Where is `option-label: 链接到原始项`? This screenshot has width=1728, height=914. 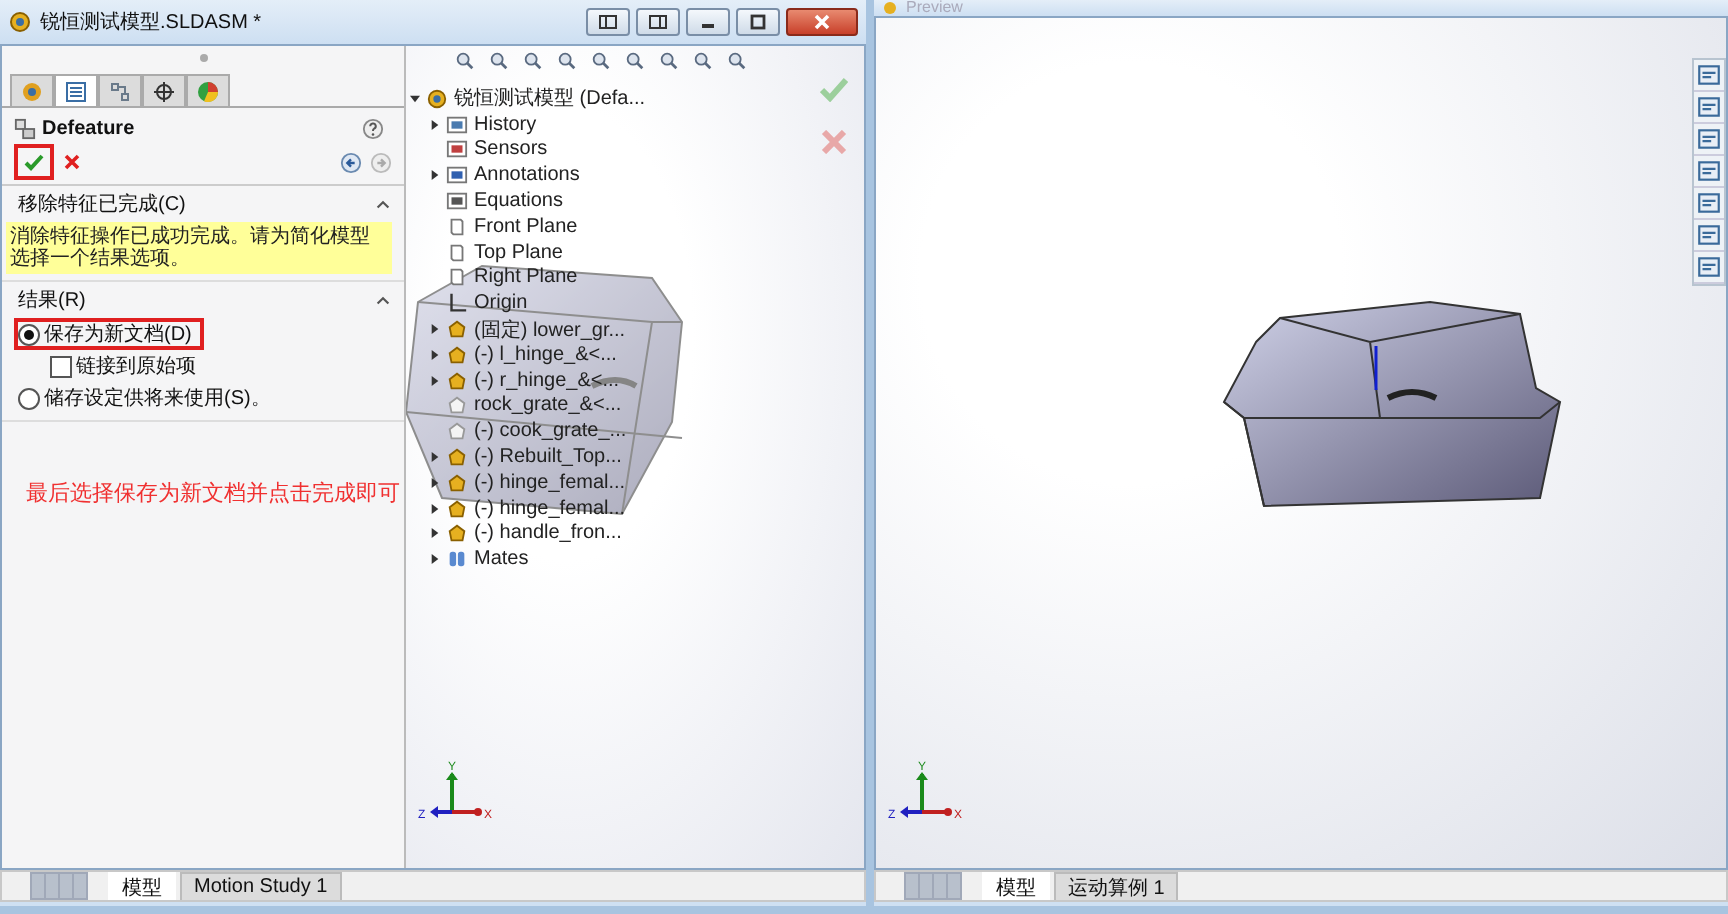 option-label: 链接到原始项 is located at coordinates (136, 366).